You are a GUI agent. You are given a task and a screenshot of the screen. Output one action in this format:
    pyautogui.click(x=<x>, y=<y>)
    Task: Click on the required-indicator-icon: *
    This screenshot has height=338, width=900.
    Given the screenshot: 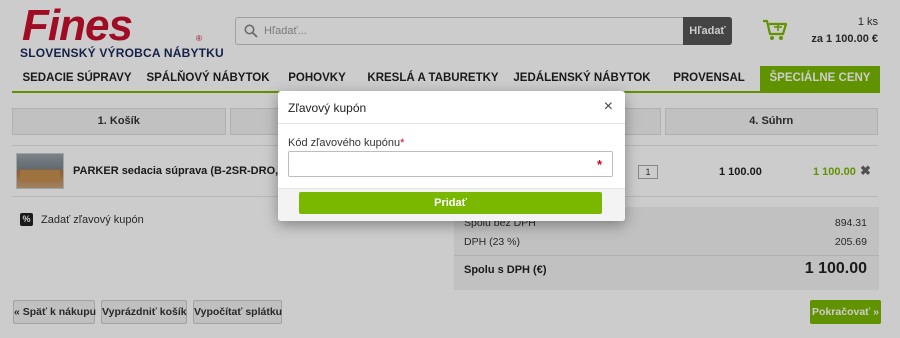 What is the action you would take?
    pyautogui.click(x=600, y=164)
    